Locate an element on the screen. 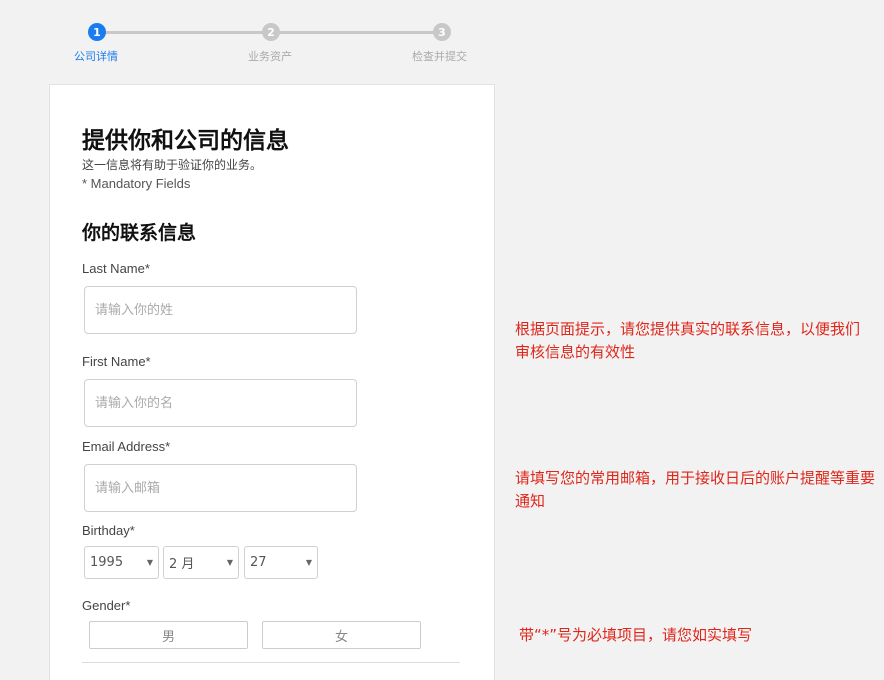 The height and width of the screenshot is (680, 884). step-3-label: 检查并提交 is located at coordinates (439, 56).